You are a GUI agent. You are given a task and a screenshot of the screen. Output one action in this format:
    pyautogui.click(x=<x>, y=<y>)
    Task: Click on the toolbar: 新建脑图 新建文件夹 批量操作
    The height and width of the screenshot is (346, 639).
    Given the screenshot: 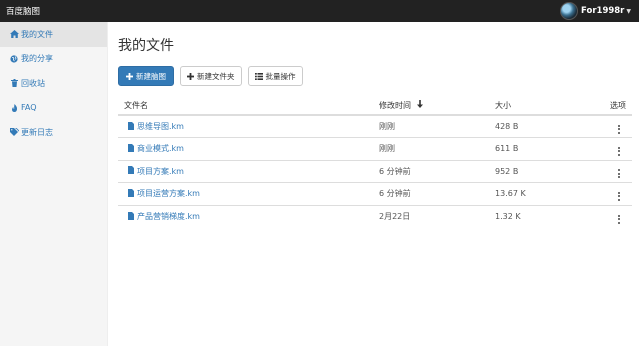 What is the action you would take?
    pyautogui.click(x=375, y=76)
    